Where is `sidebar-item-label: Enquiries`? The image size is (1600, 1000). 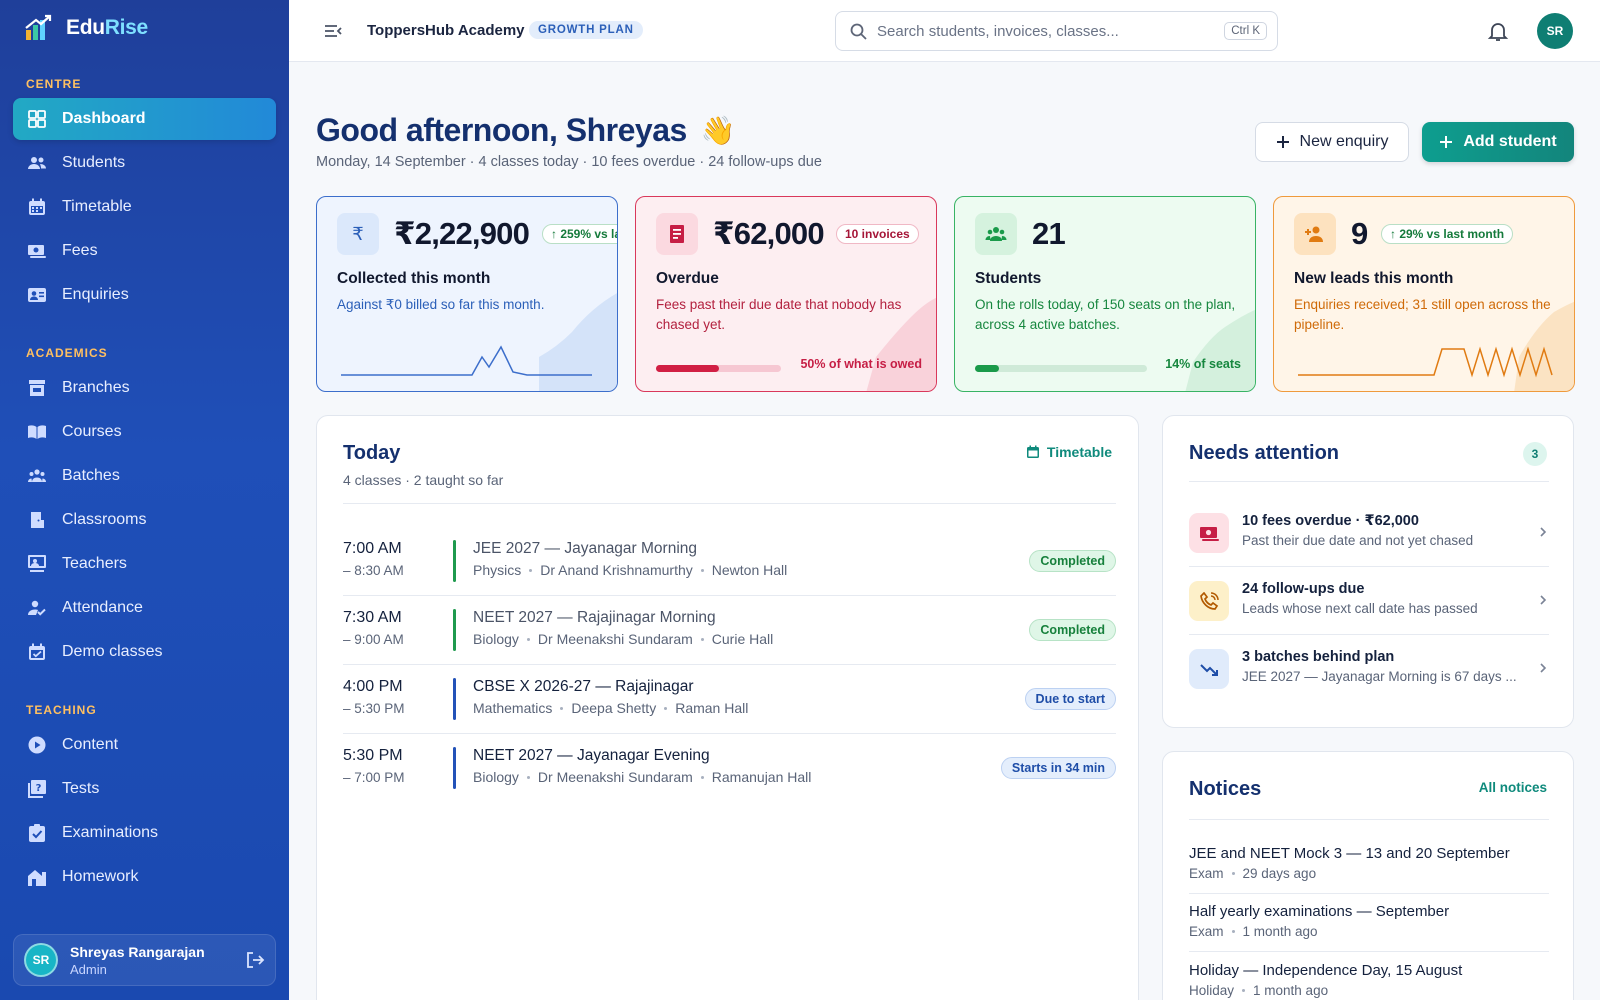 sidebar-item-label: Enquiries is located at coordinates (95, 294).